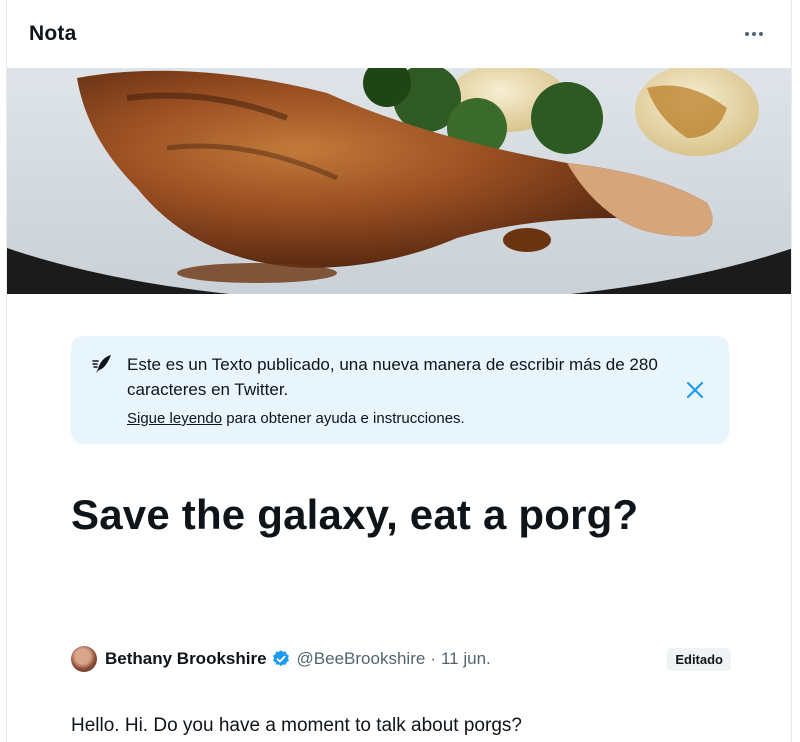 The height and width of the screenshot is (742, 800). I want to click on article-title: Save the galaxy, eat a porg?, so click(355, 514).